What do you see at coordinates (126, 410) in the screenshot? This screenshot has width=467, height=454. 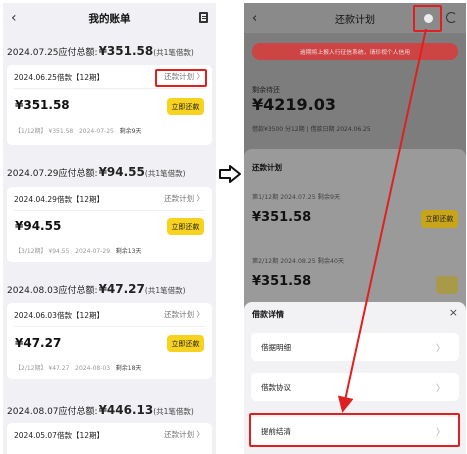 I see `due-amount: ¥446.13` at bounding box center [126, 410].